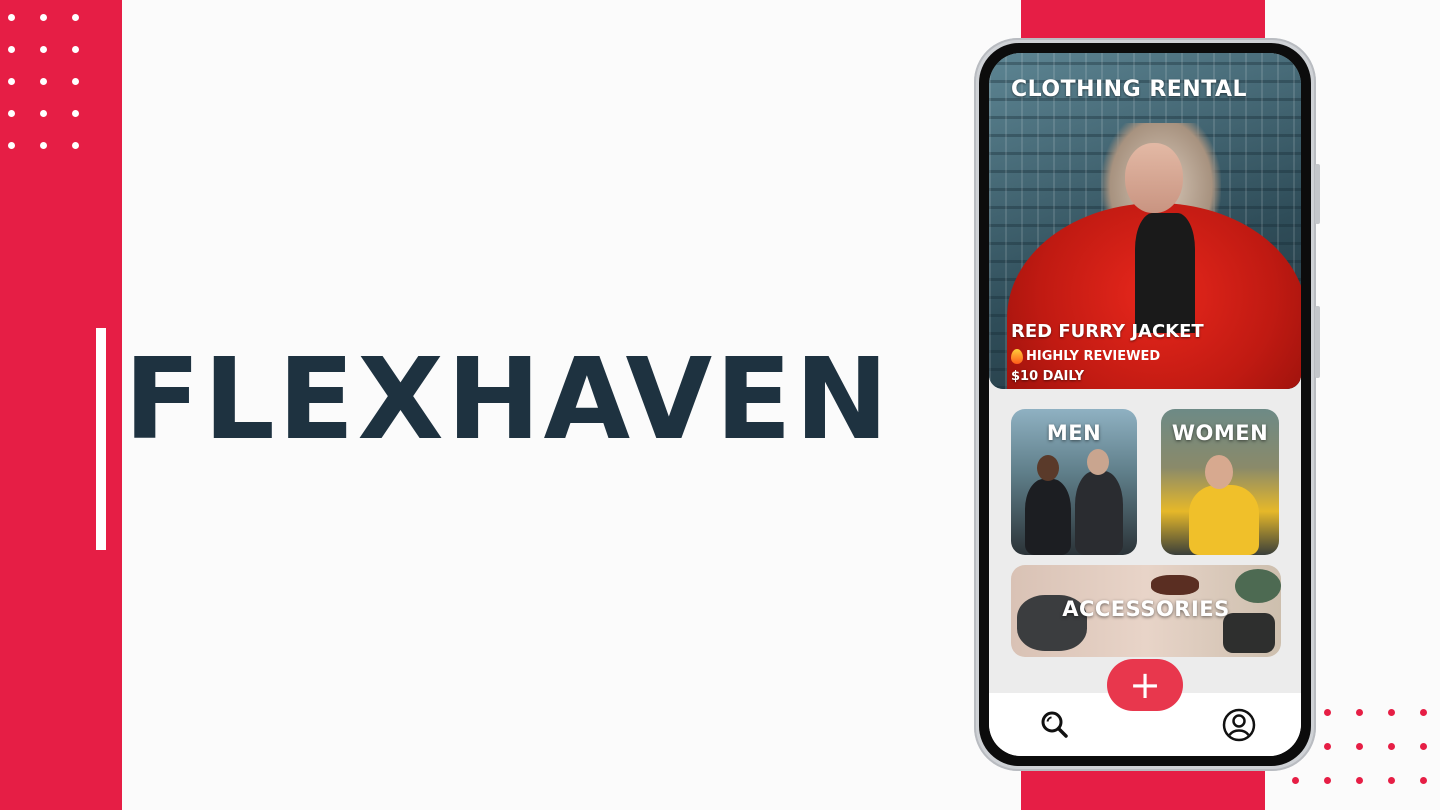 The height and width of the screenshot is (810, 1440). I want to click on women-yellow-jacket, so click(1224, 520).